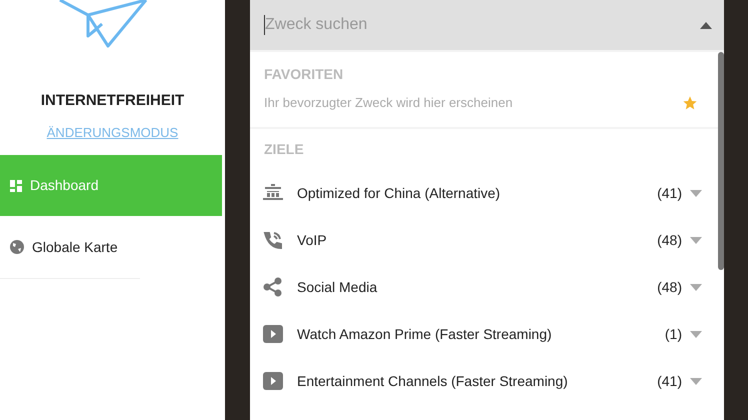 The image size is (748, 420). Describe the element at coordinates (389, 103) in the screenshot. I see `favorites-hint: Ihr bevorzugter Zweck wird hier erscheinen` at that location.